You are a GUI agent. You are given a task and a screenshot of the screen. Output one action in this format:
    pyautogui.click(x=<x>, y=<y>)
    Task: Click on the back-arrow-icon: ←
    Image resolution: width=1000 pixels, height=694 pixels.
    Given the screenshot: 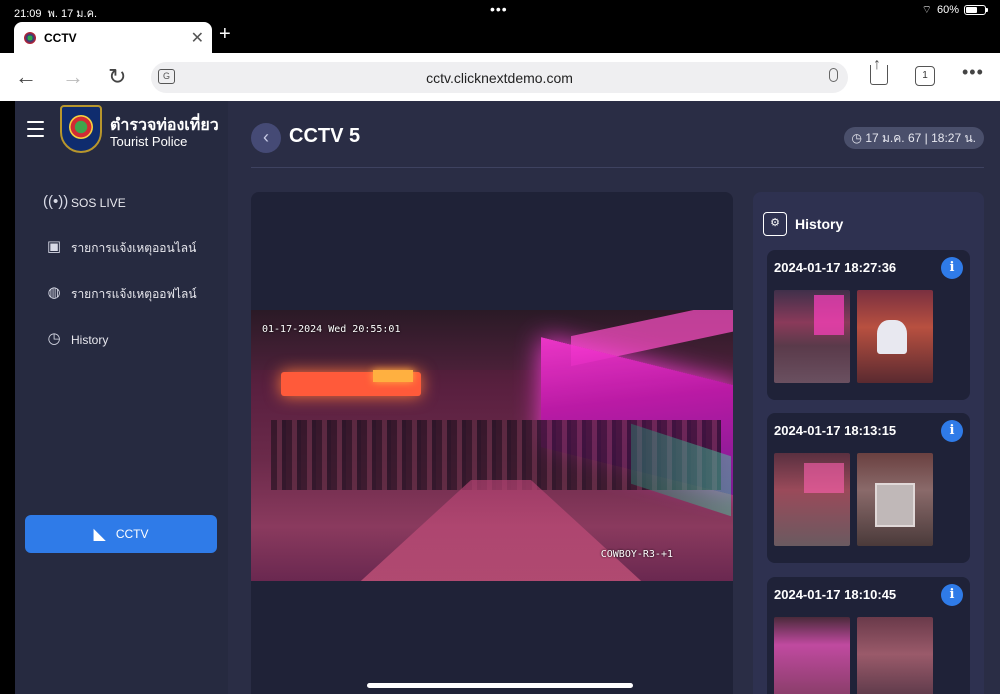 What is the action you would take?
    pyautogui.click(x=26, y=77)
    